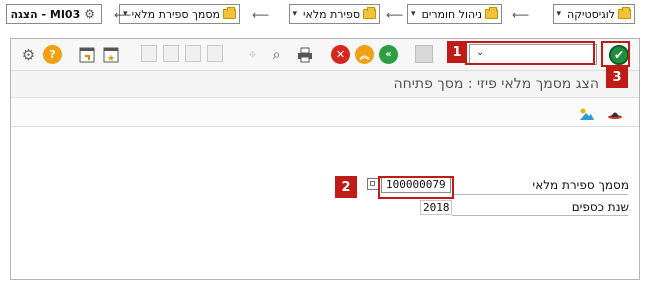  What do you see at coordinates (193, 53) in the screenshot?
I see `previous-page-icon` at bounding box center [193, 53].